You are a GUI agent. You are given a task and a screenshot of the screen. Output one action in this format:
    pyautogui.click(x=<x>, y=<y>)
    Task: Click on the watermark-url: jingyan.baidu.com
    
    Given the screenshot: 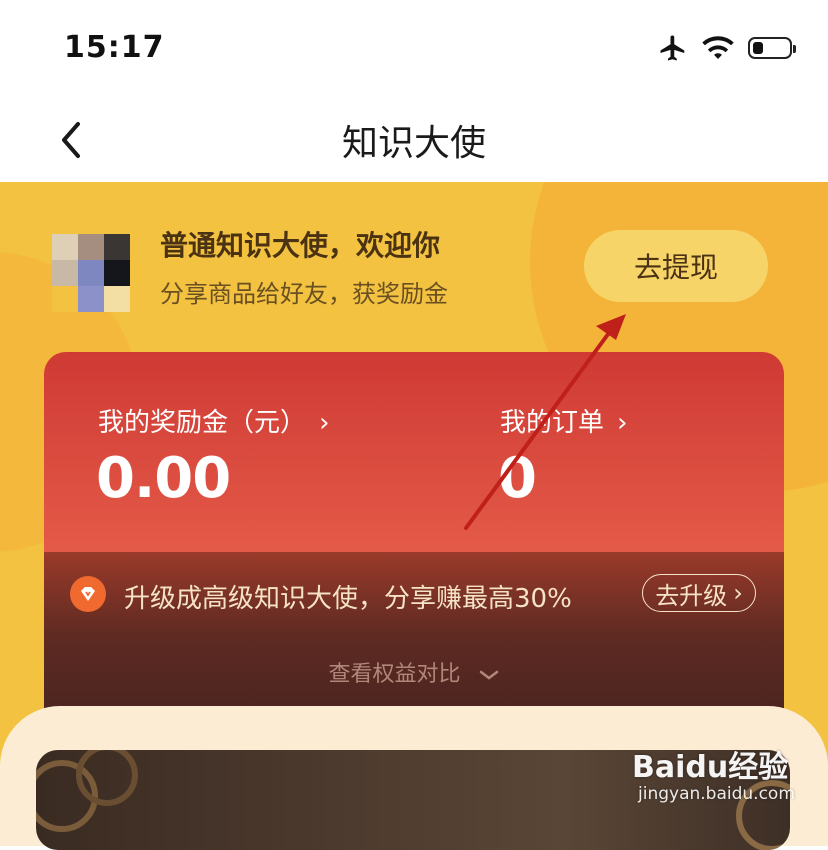 What is the action you would take?
    pyautogui.click(x=716, y=794)
    